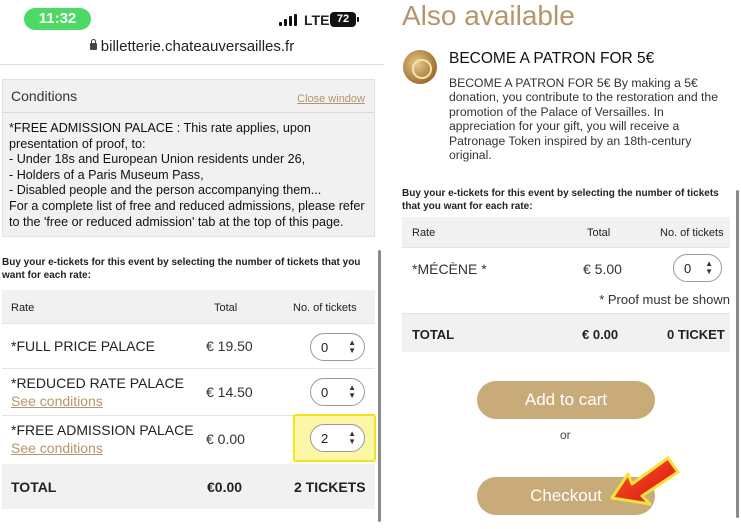 The height and width of the screenshot is (529, 741). What do you see at coordinates (325, 438) in the screenshot?
I see `quantity-value: 2` at bounding box center [325, 438].